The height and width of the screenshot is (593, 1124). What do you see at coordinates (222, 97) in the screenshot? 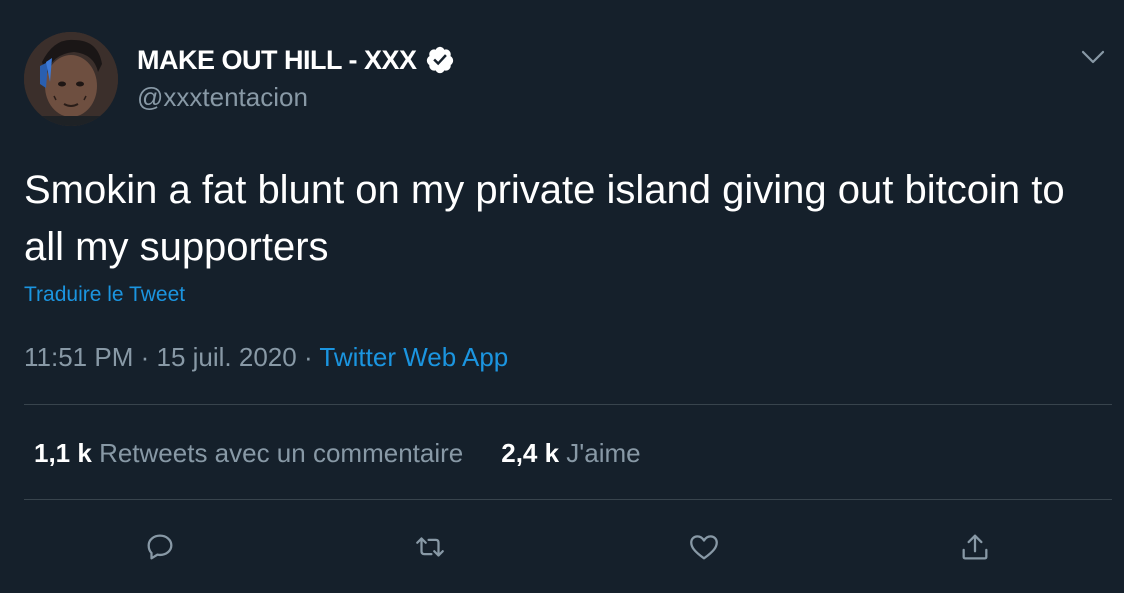
I see `author-handle: @xxxtentacion` at bounding box center [222, 97].